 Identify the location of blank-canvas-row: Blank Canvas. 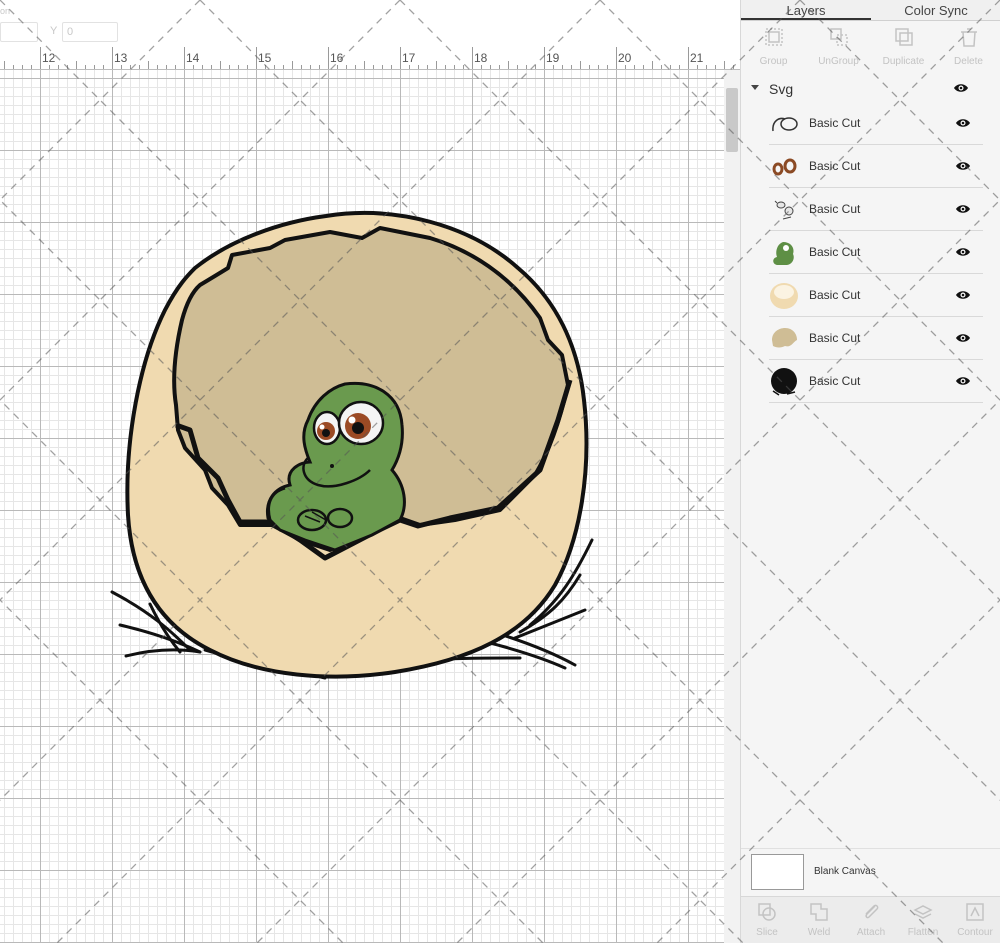
(870, 872).